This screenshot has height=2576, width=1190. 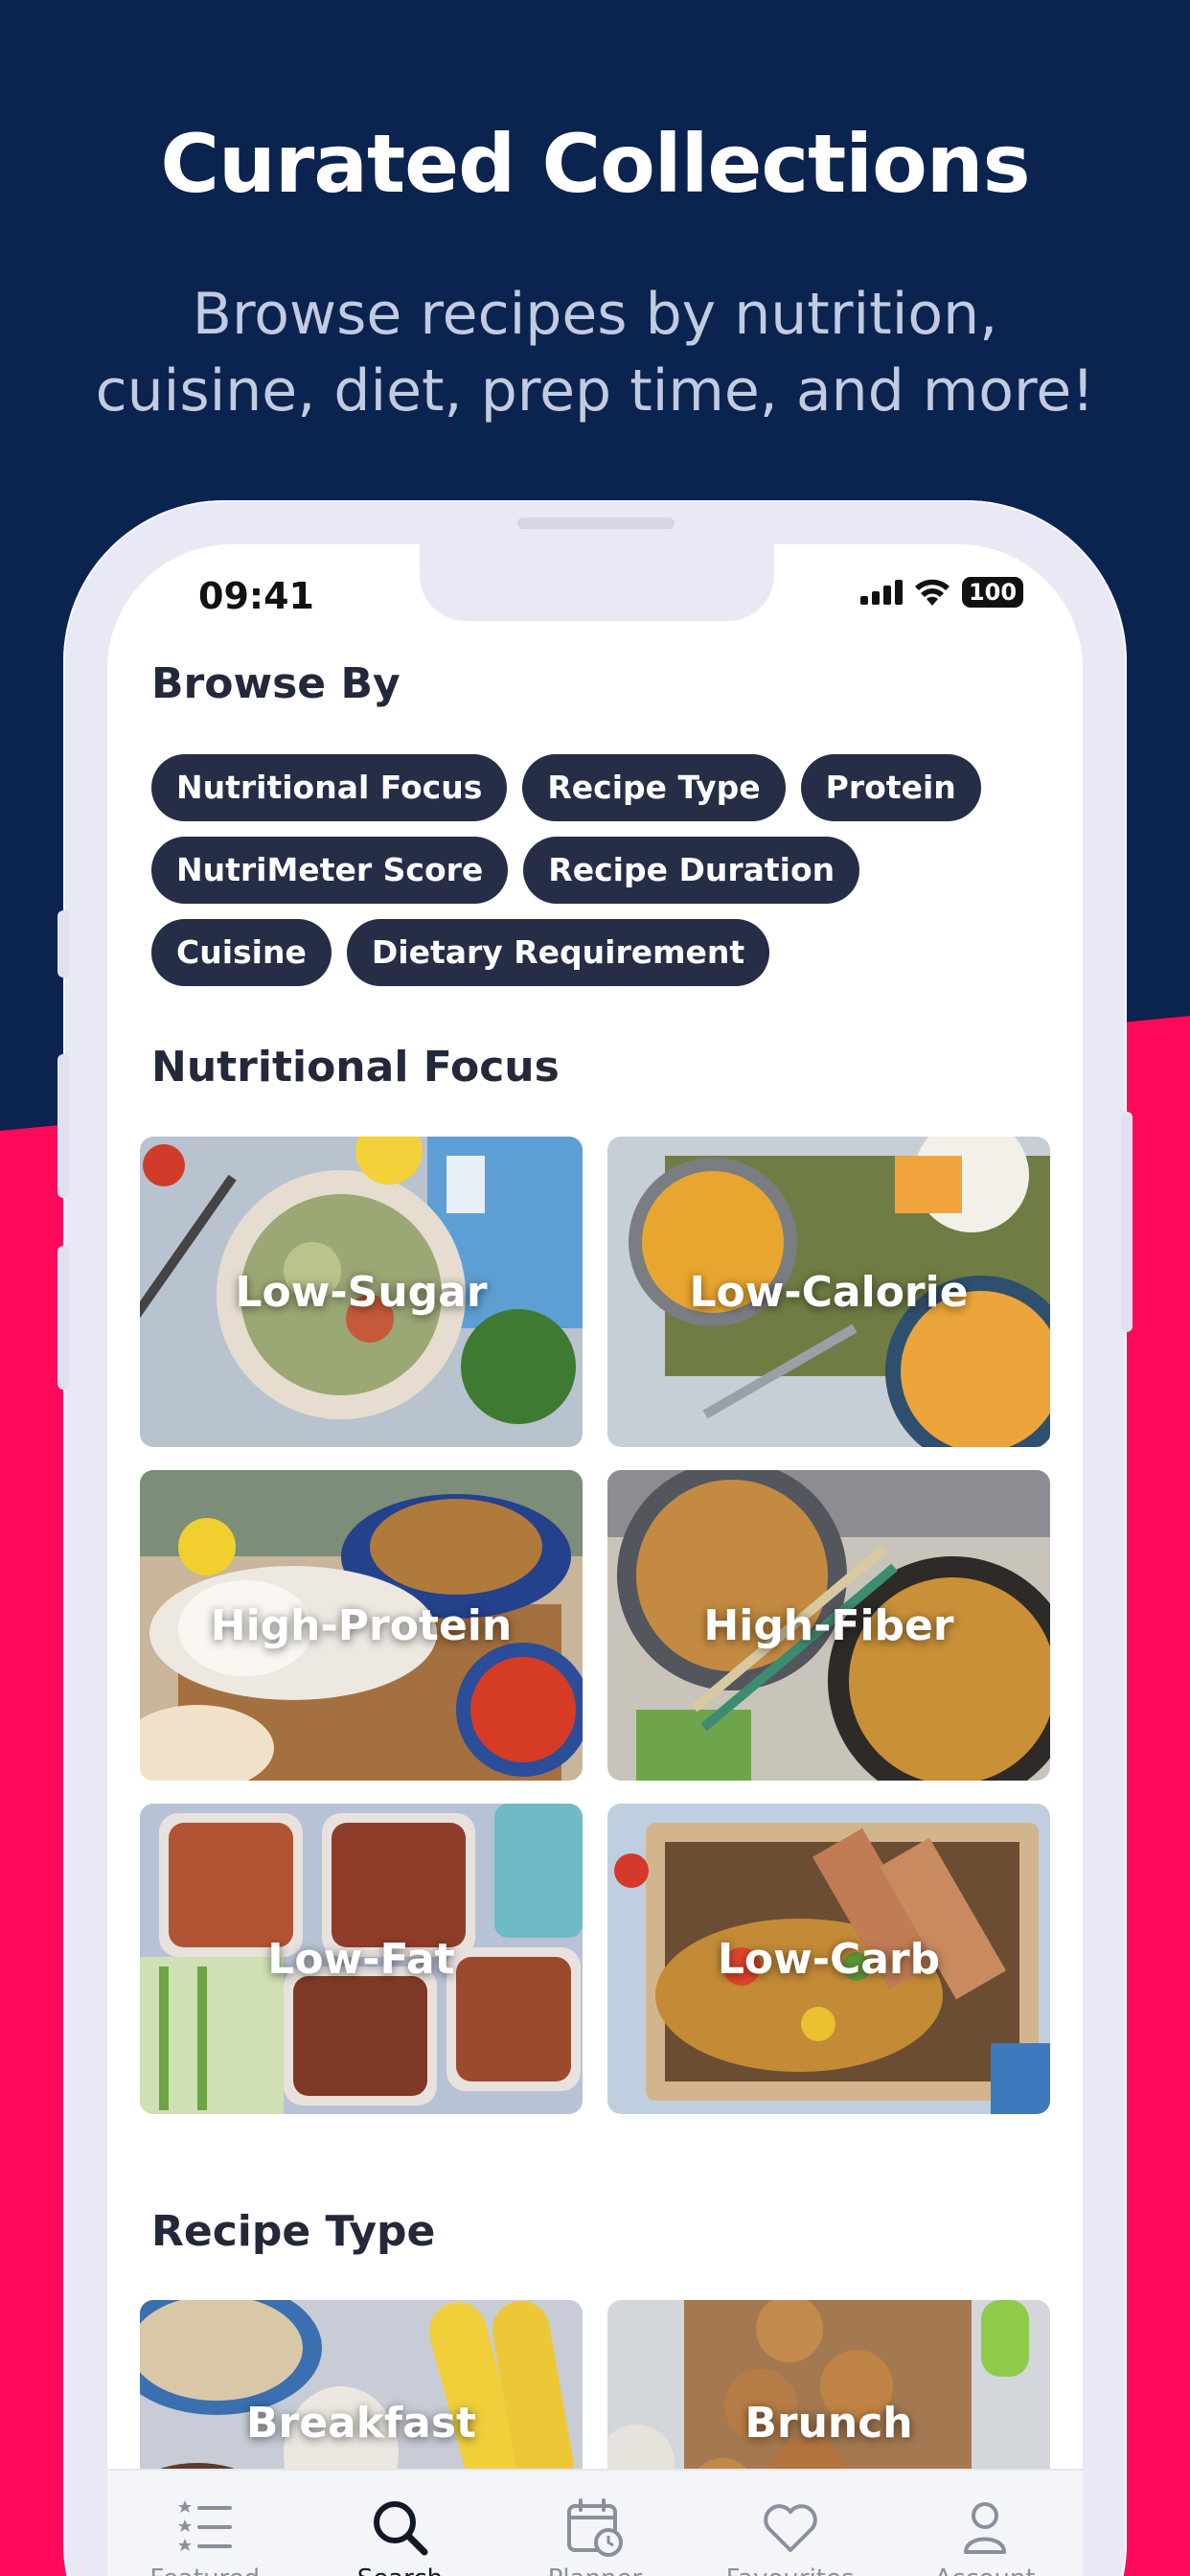 What do you see at coordinates (400, 2570) in the screenshot?
I see `tab-label: Search` at bounding box center [400, 2570].